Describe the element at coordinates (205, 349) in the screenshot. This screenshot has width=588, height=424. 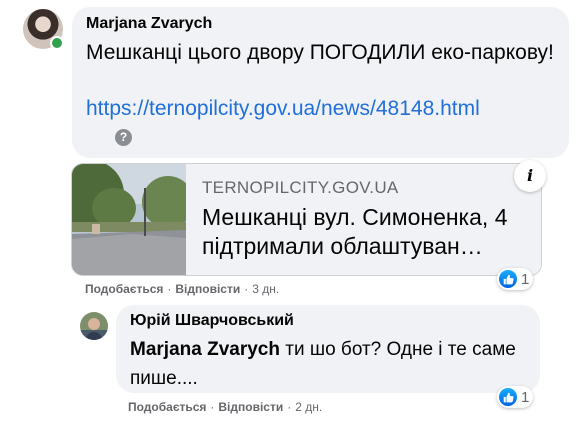
I see `mention-link: Marjana Zvarych` at that location.